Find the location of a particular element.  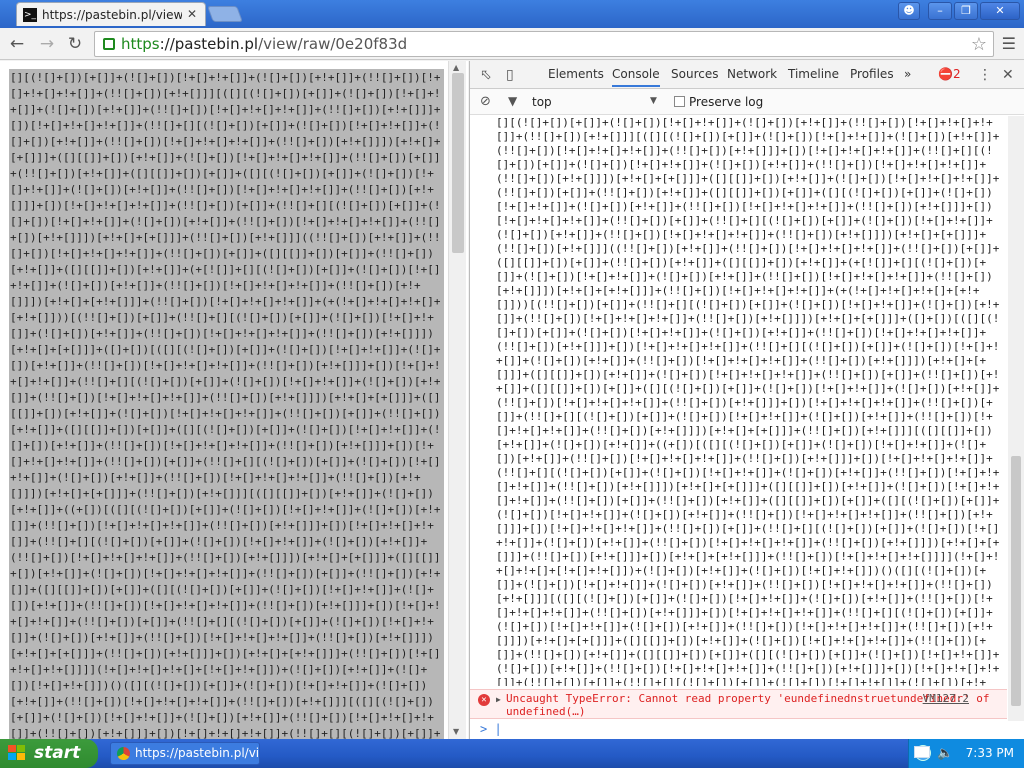

menu-icon: ☰ is located at coordinates (1009, 43).